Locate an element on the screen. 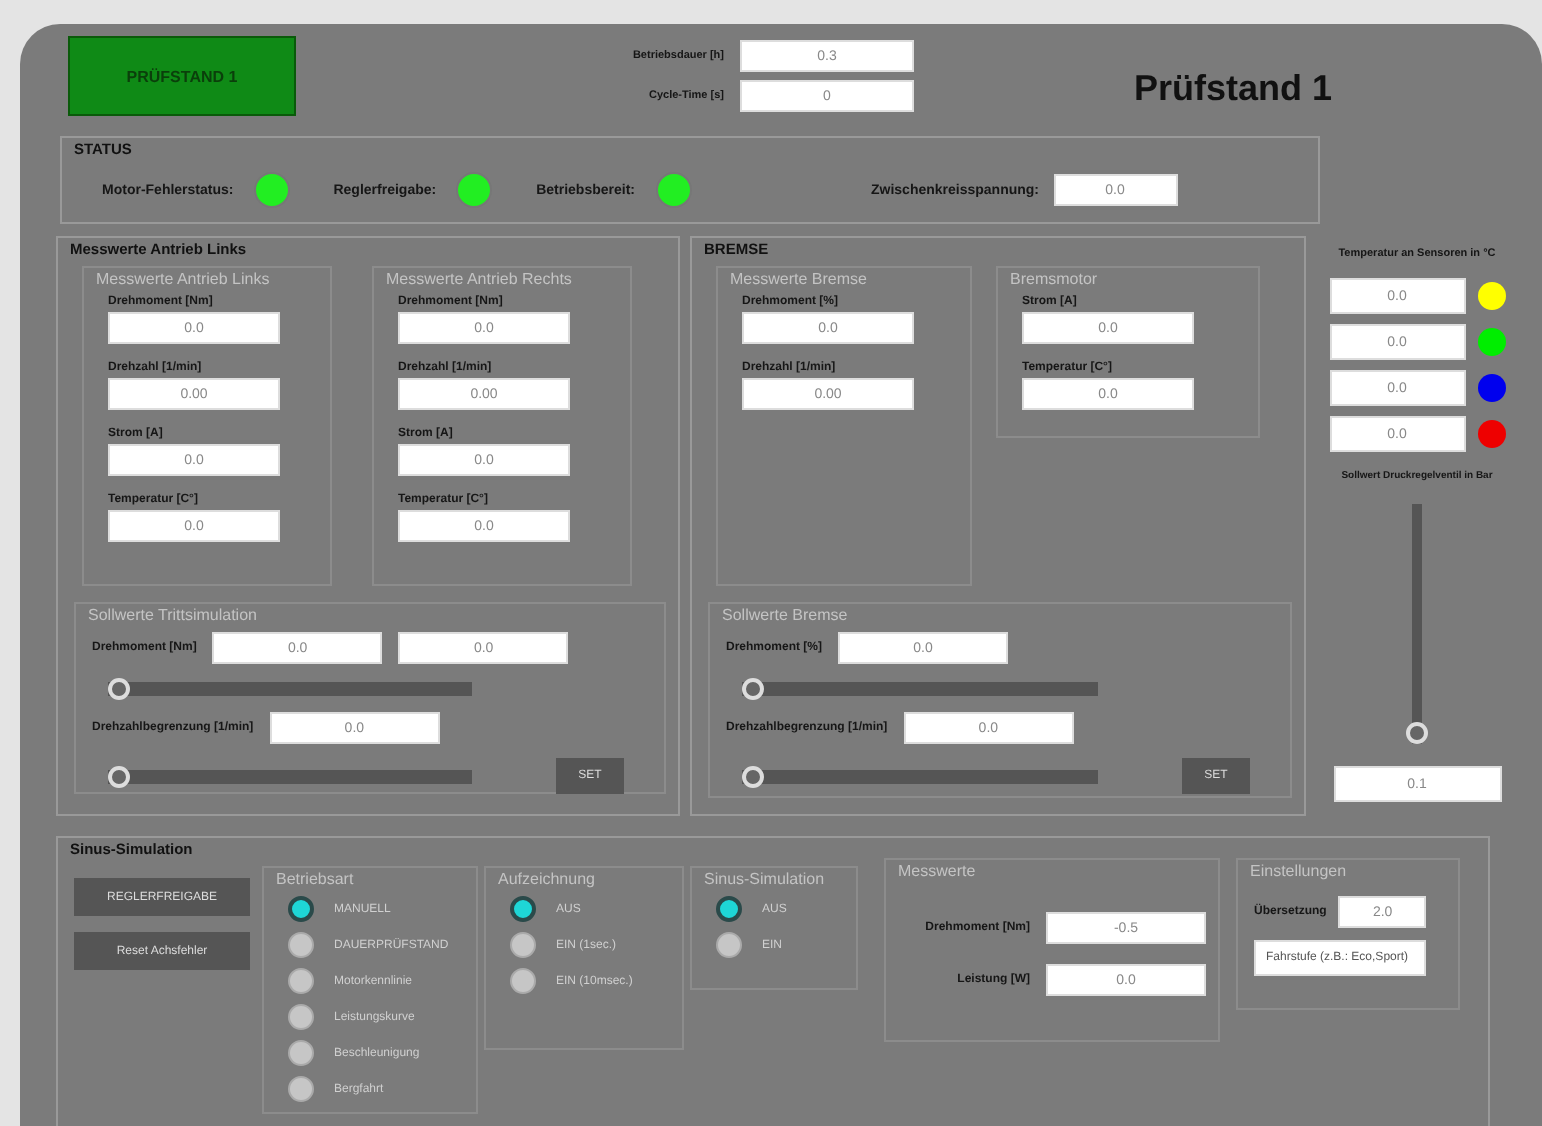  group-title: Sollwerte Trittsimulation is located at coordinates (173, 615).